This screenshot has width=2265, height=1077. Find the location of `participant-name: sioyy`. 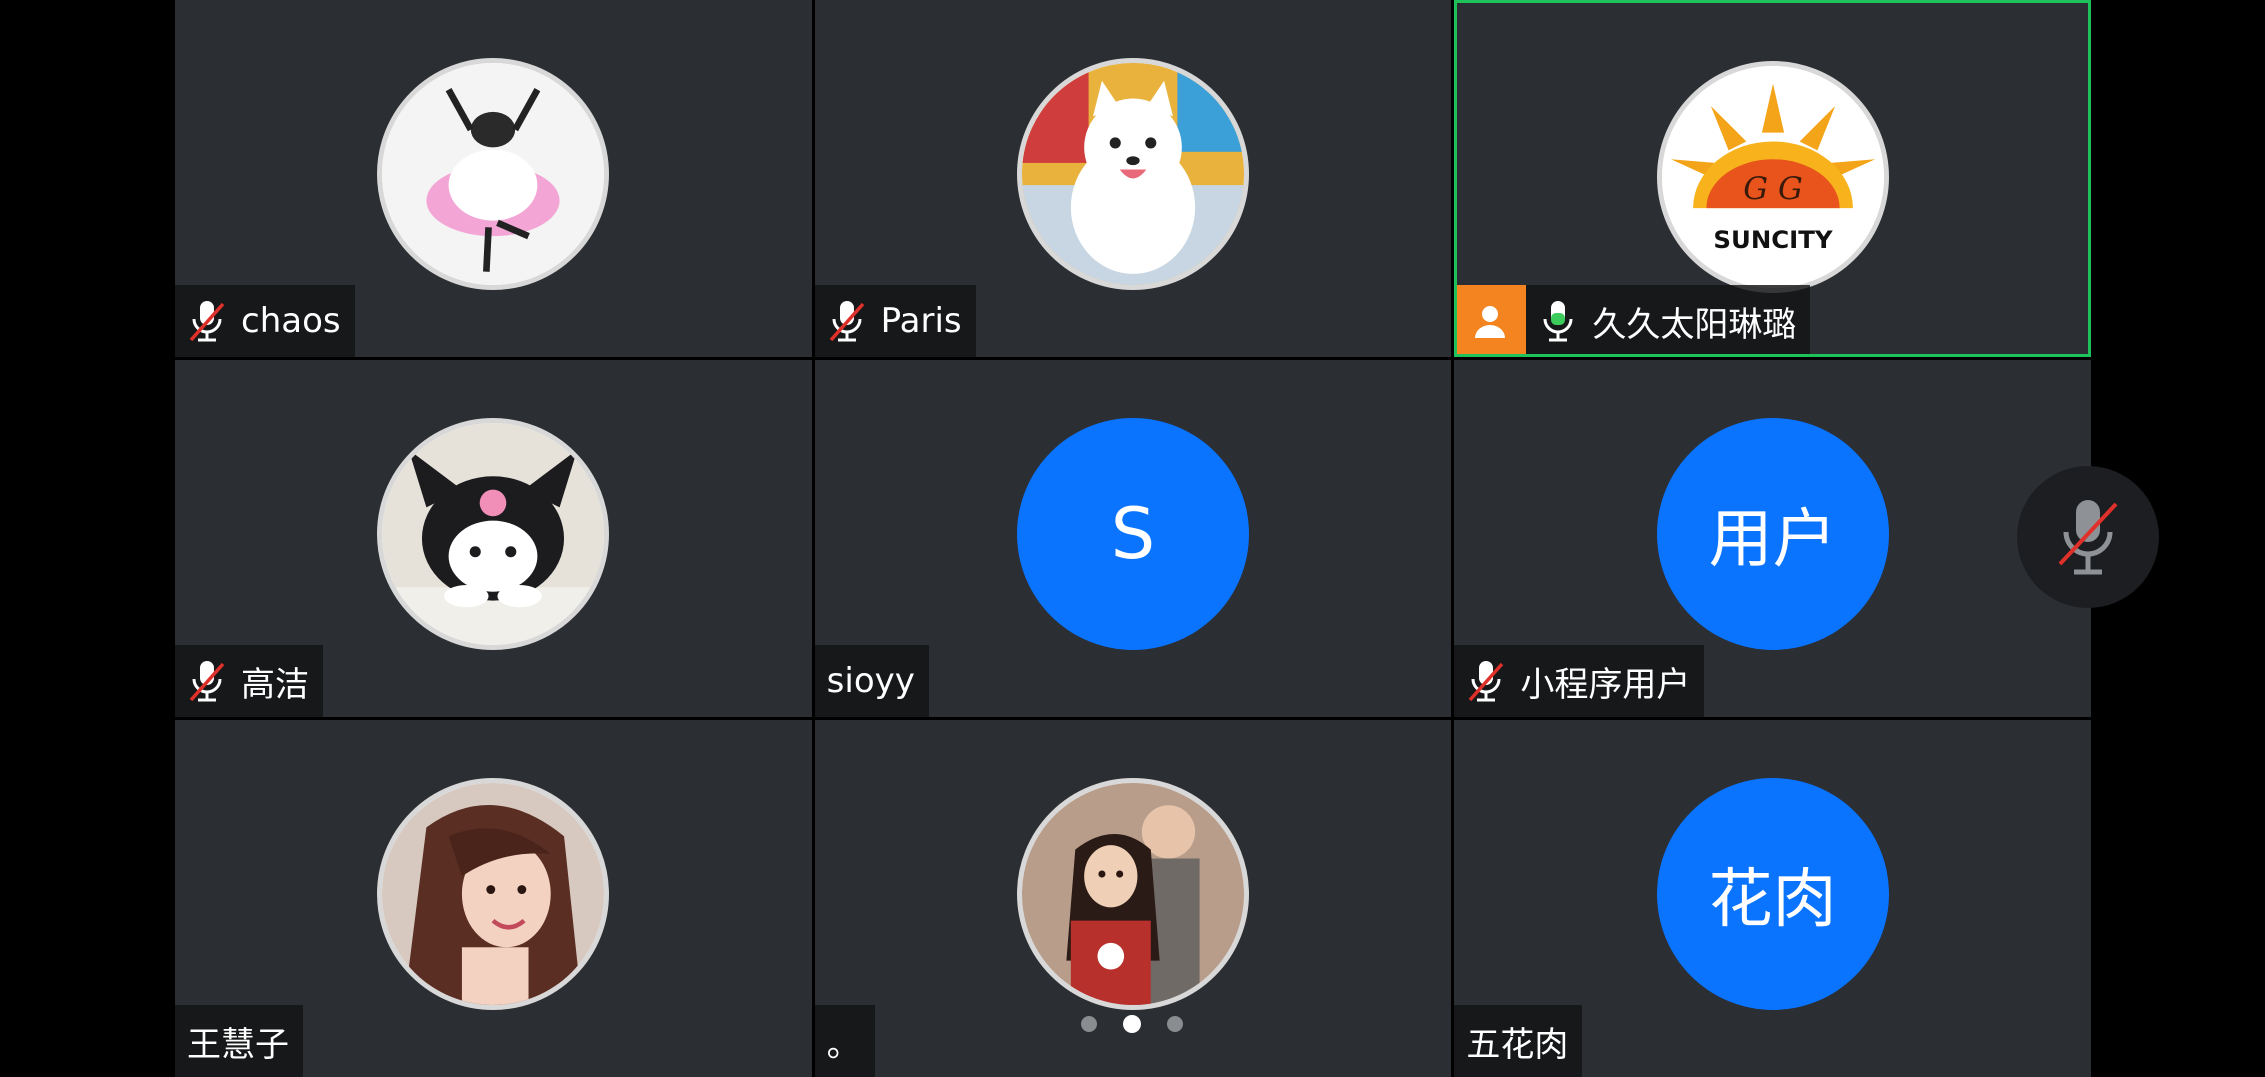

participant-name: sioyy is located at coordinates (870, 681).